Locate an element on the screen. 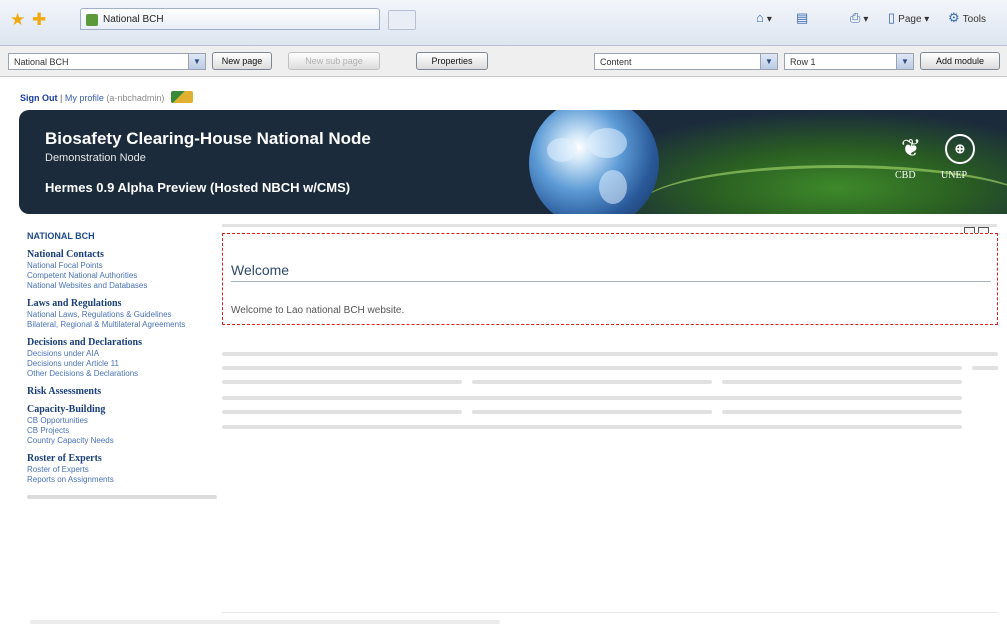  nav-divider is located at coordinates (122, 497).